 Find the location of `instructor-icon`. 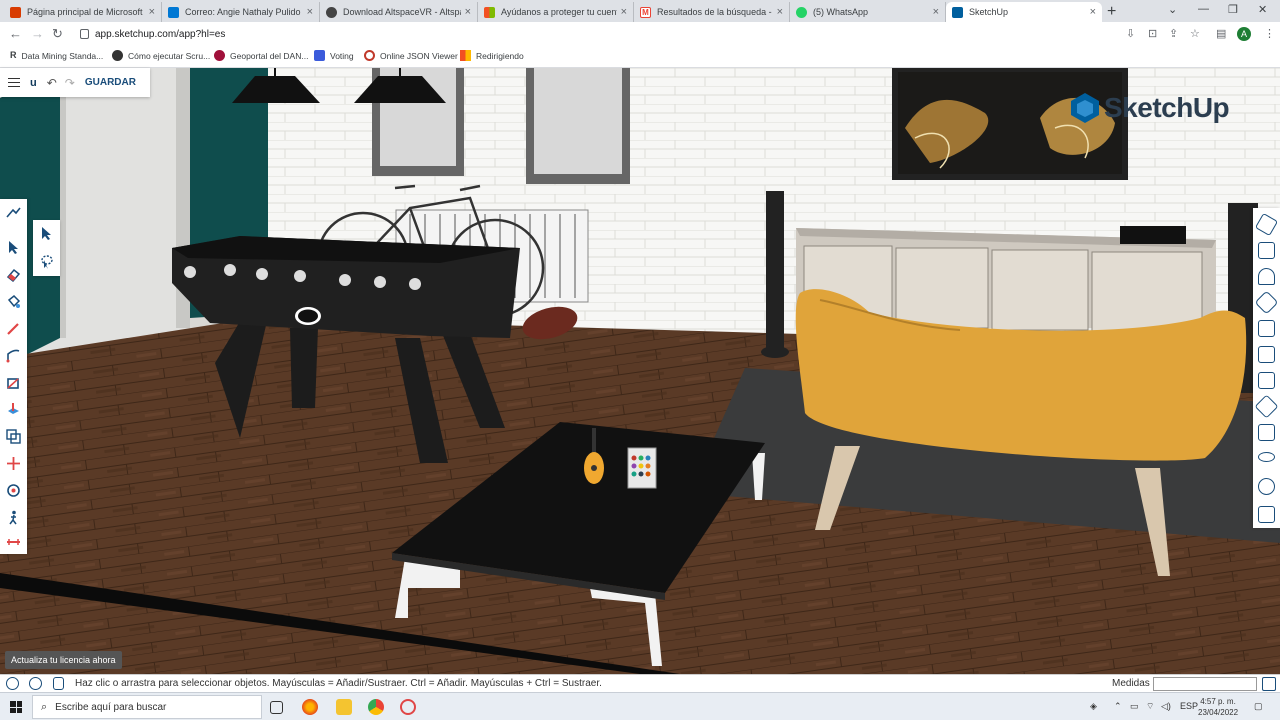

instructor-icon is located at coordinates (1266, 250).